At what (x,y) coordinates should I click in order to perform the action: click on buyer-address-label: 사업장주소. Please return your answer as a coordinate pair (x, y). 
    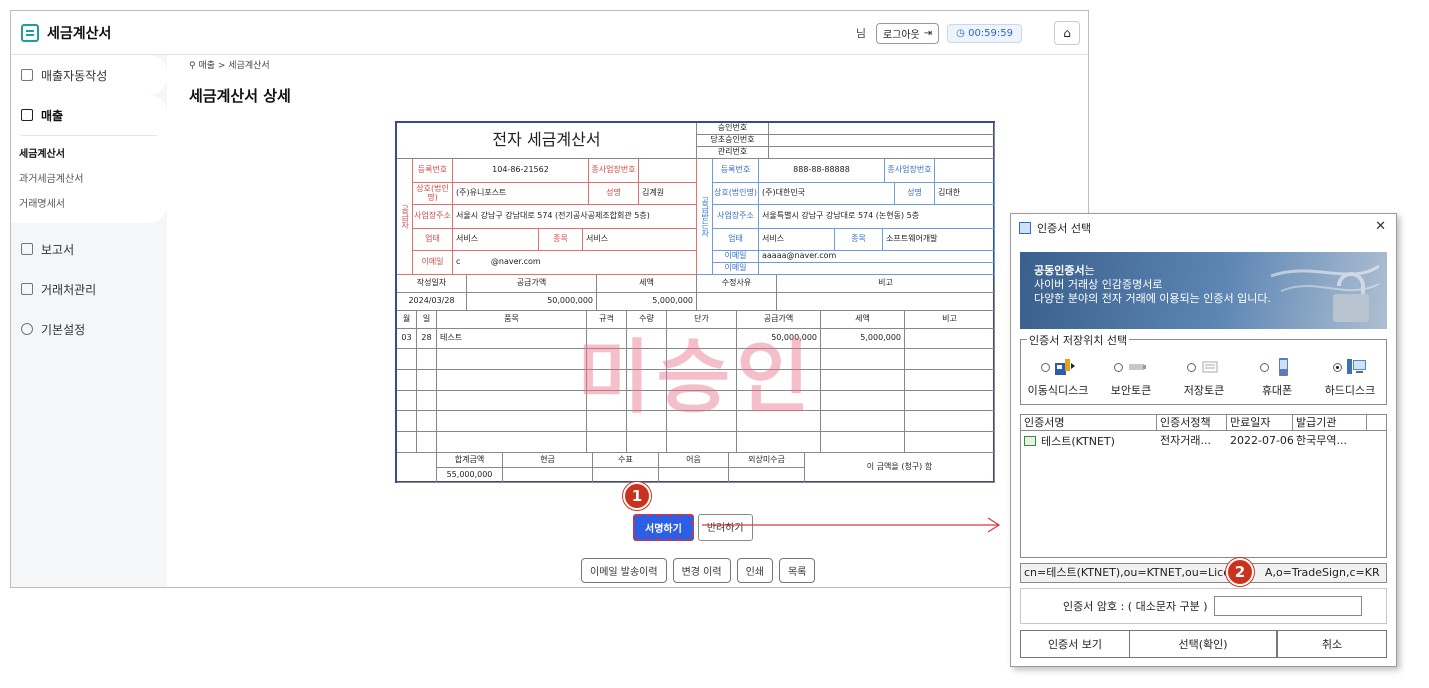
    Looking at the image, I should click on (736, 217).